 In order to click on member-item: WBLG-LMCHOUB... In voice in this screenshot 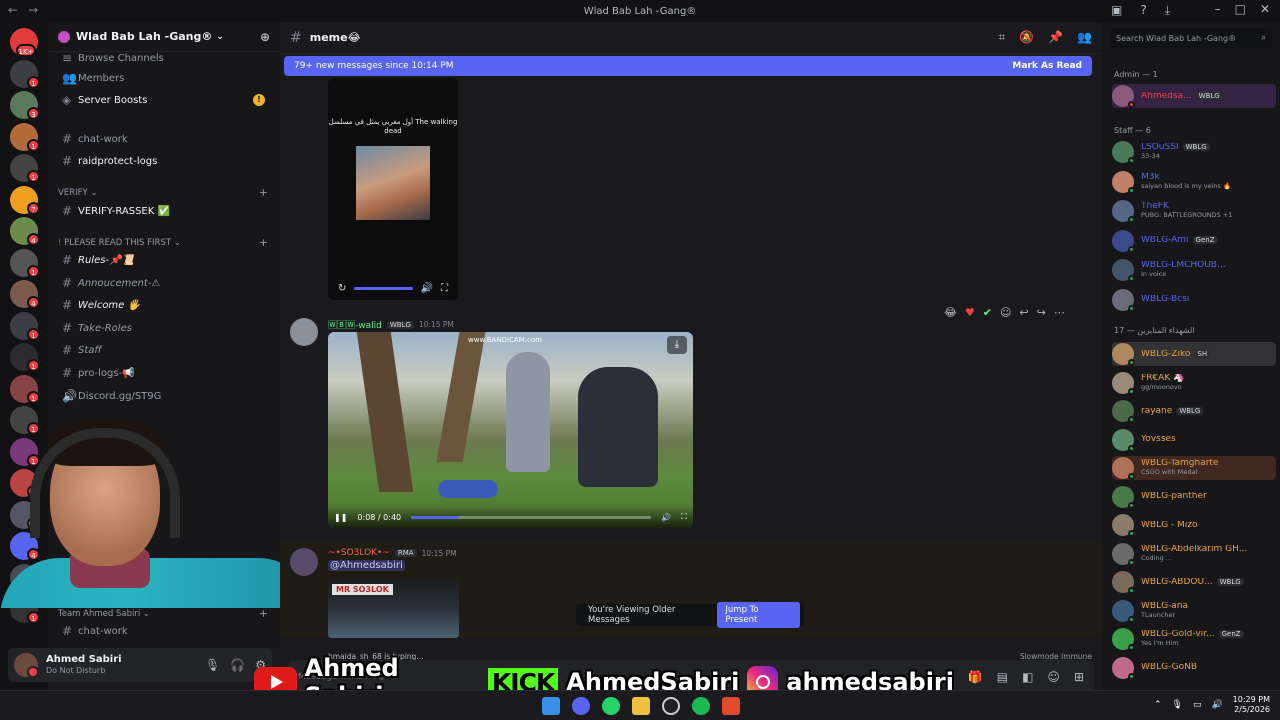, I will do `click(1194, 270)`.